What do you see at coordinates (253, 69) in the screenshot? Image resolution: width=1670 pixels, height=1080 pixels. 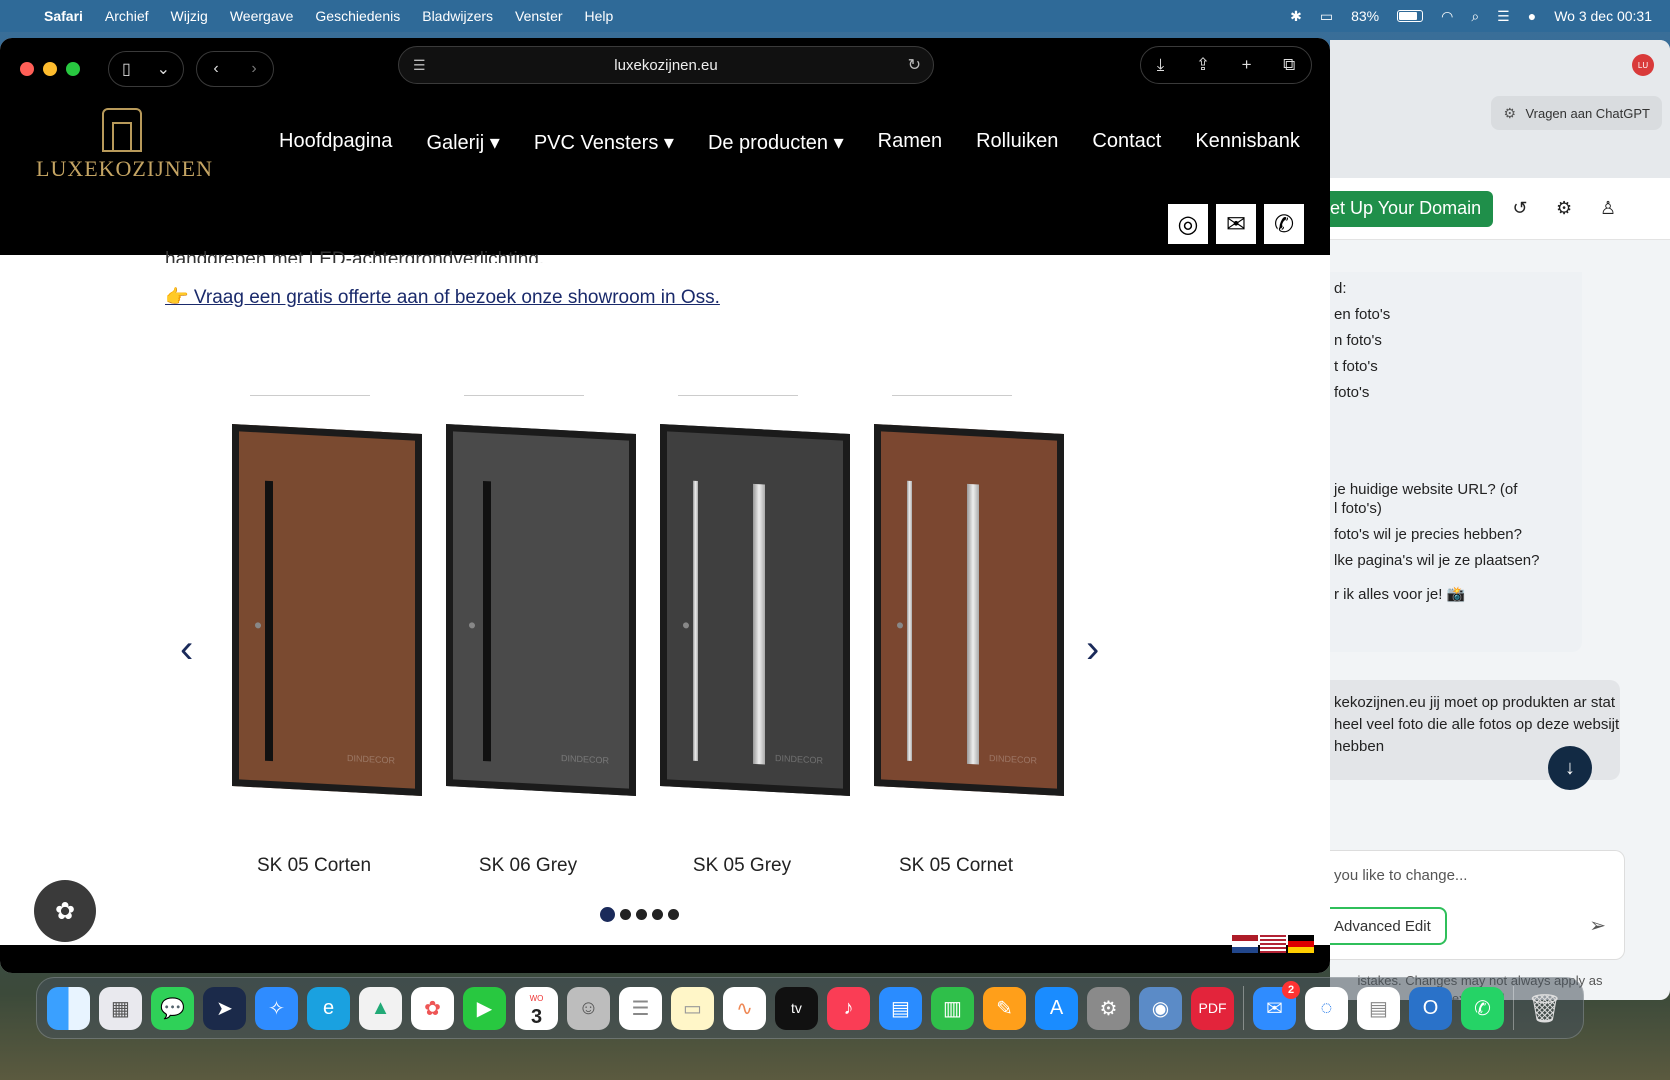 I see `forward-icon: ›` at bounding box center [253, 69].